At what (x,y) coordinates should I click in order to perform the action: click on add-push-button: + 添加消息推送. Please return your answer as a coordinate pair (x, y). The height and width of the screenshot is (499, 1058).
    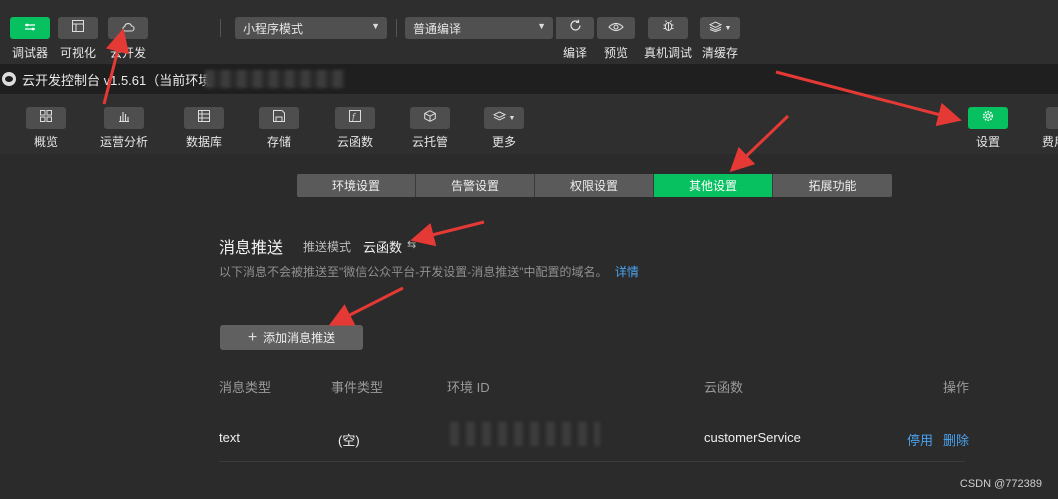
    Looking at the image, I should click on (291, 337).